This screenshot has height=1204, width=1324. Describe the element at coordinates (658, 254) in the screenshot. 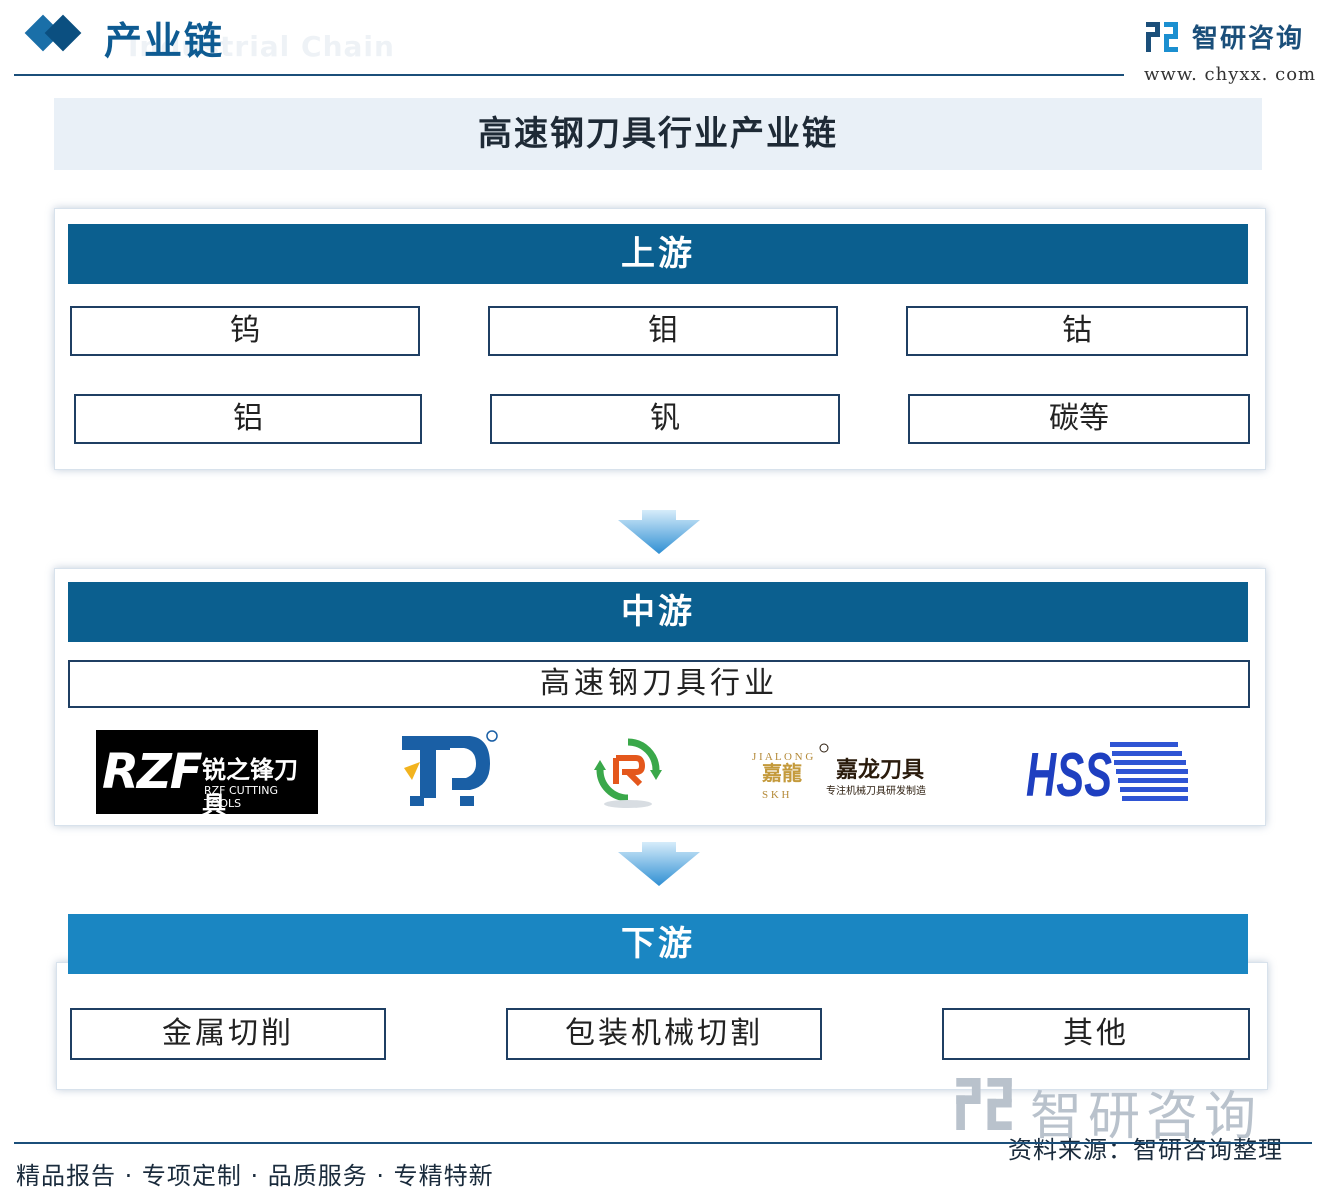

I see `upstream-band: 上游` at that location.